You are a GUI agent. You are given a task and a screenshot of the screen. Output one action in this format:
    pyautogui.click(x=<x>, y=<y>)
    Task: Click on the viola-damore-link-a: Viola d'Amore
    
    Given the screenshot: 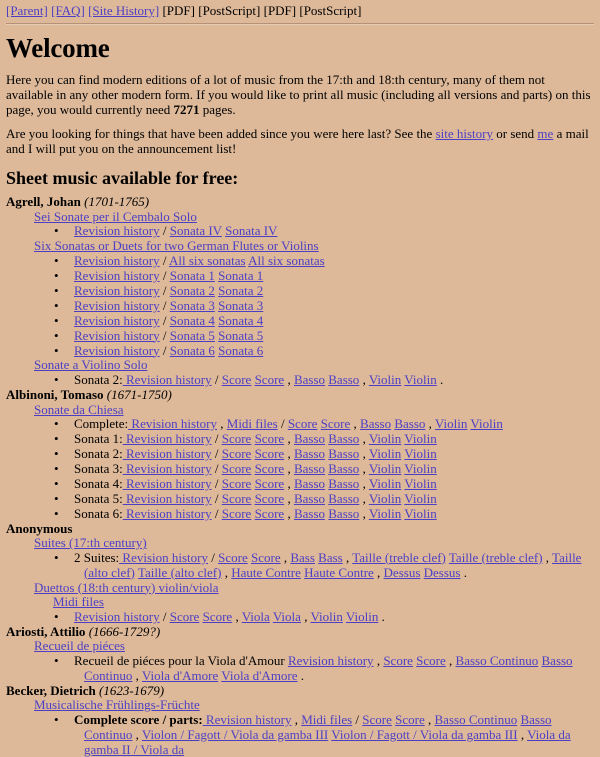 What is the action you would take?
    pyautogui.click(x=180, y=675)
    